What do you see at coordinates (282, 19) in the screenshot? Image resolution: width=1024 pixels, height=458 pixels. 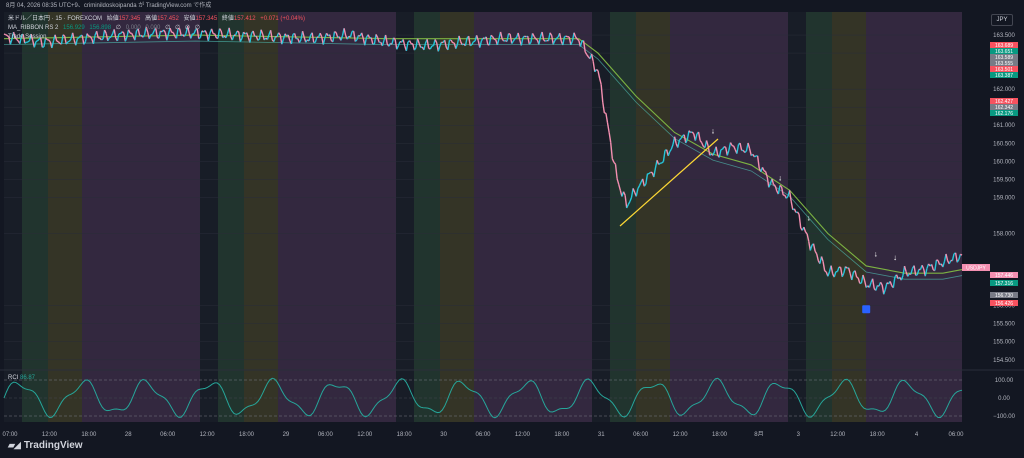 I see `legend-change: +0.071 (+0.04%)` at bounding box center [282, 19].